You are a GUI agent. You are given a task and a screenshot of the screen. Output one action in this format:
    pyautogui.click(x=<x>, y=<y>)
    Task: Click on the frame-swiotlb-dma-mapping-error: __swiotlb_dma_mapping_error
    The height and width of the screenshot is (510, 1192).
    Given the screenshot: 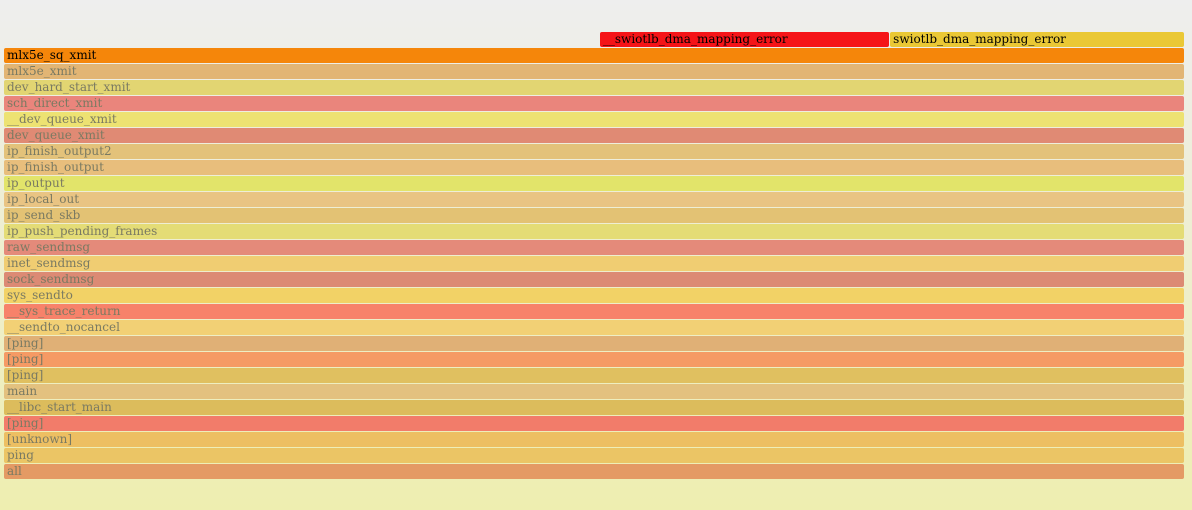 What is the action you would take?
    pyautogui.click(x=744, y=39)
    